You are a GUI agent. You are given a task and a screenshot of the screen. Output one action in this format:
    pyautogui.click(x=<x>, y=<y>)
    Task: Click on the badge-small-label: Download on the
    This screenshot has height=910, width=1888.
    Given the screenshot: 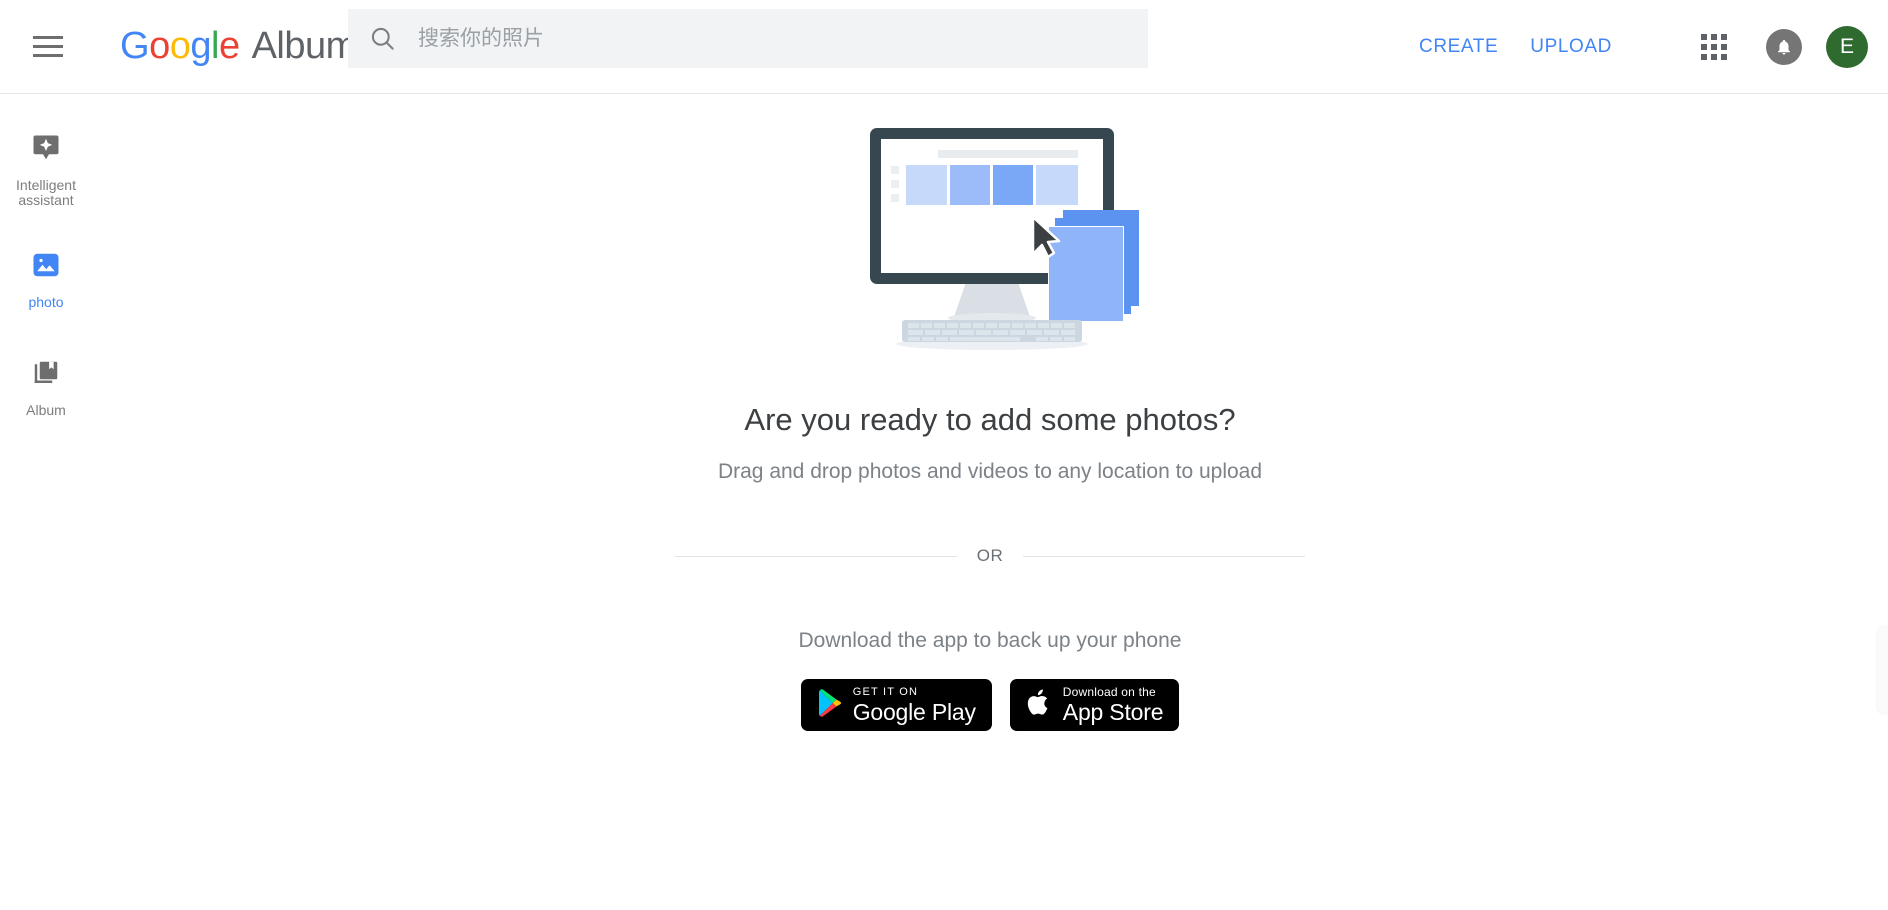 What is the action you would take?
    pyautogui.click(x=1109, y=692)
    